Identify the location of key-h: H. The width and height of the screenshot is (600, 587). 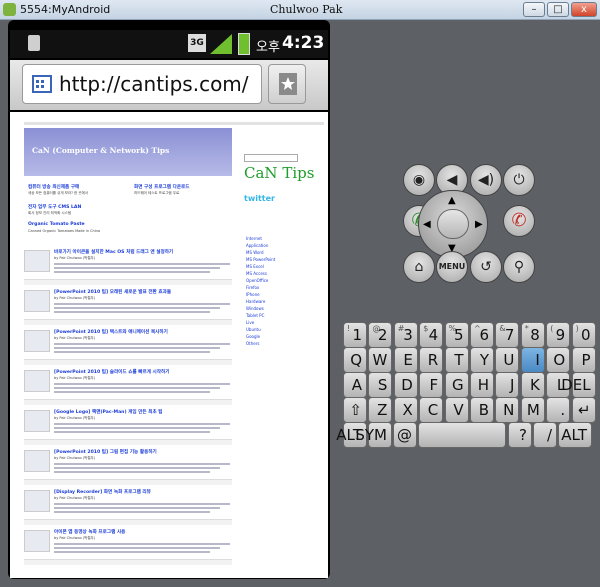
(482, 385).